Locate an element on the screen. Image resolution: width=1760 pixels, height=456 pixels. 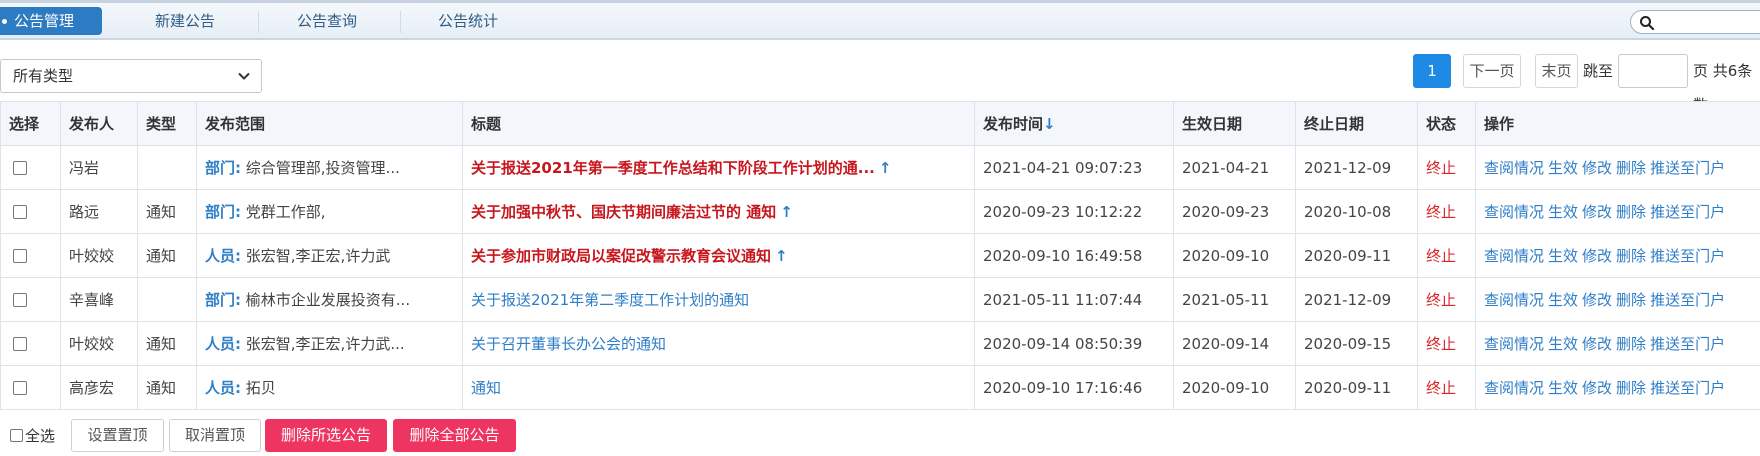
active-dot-icon is located at coordinates (4, 21).